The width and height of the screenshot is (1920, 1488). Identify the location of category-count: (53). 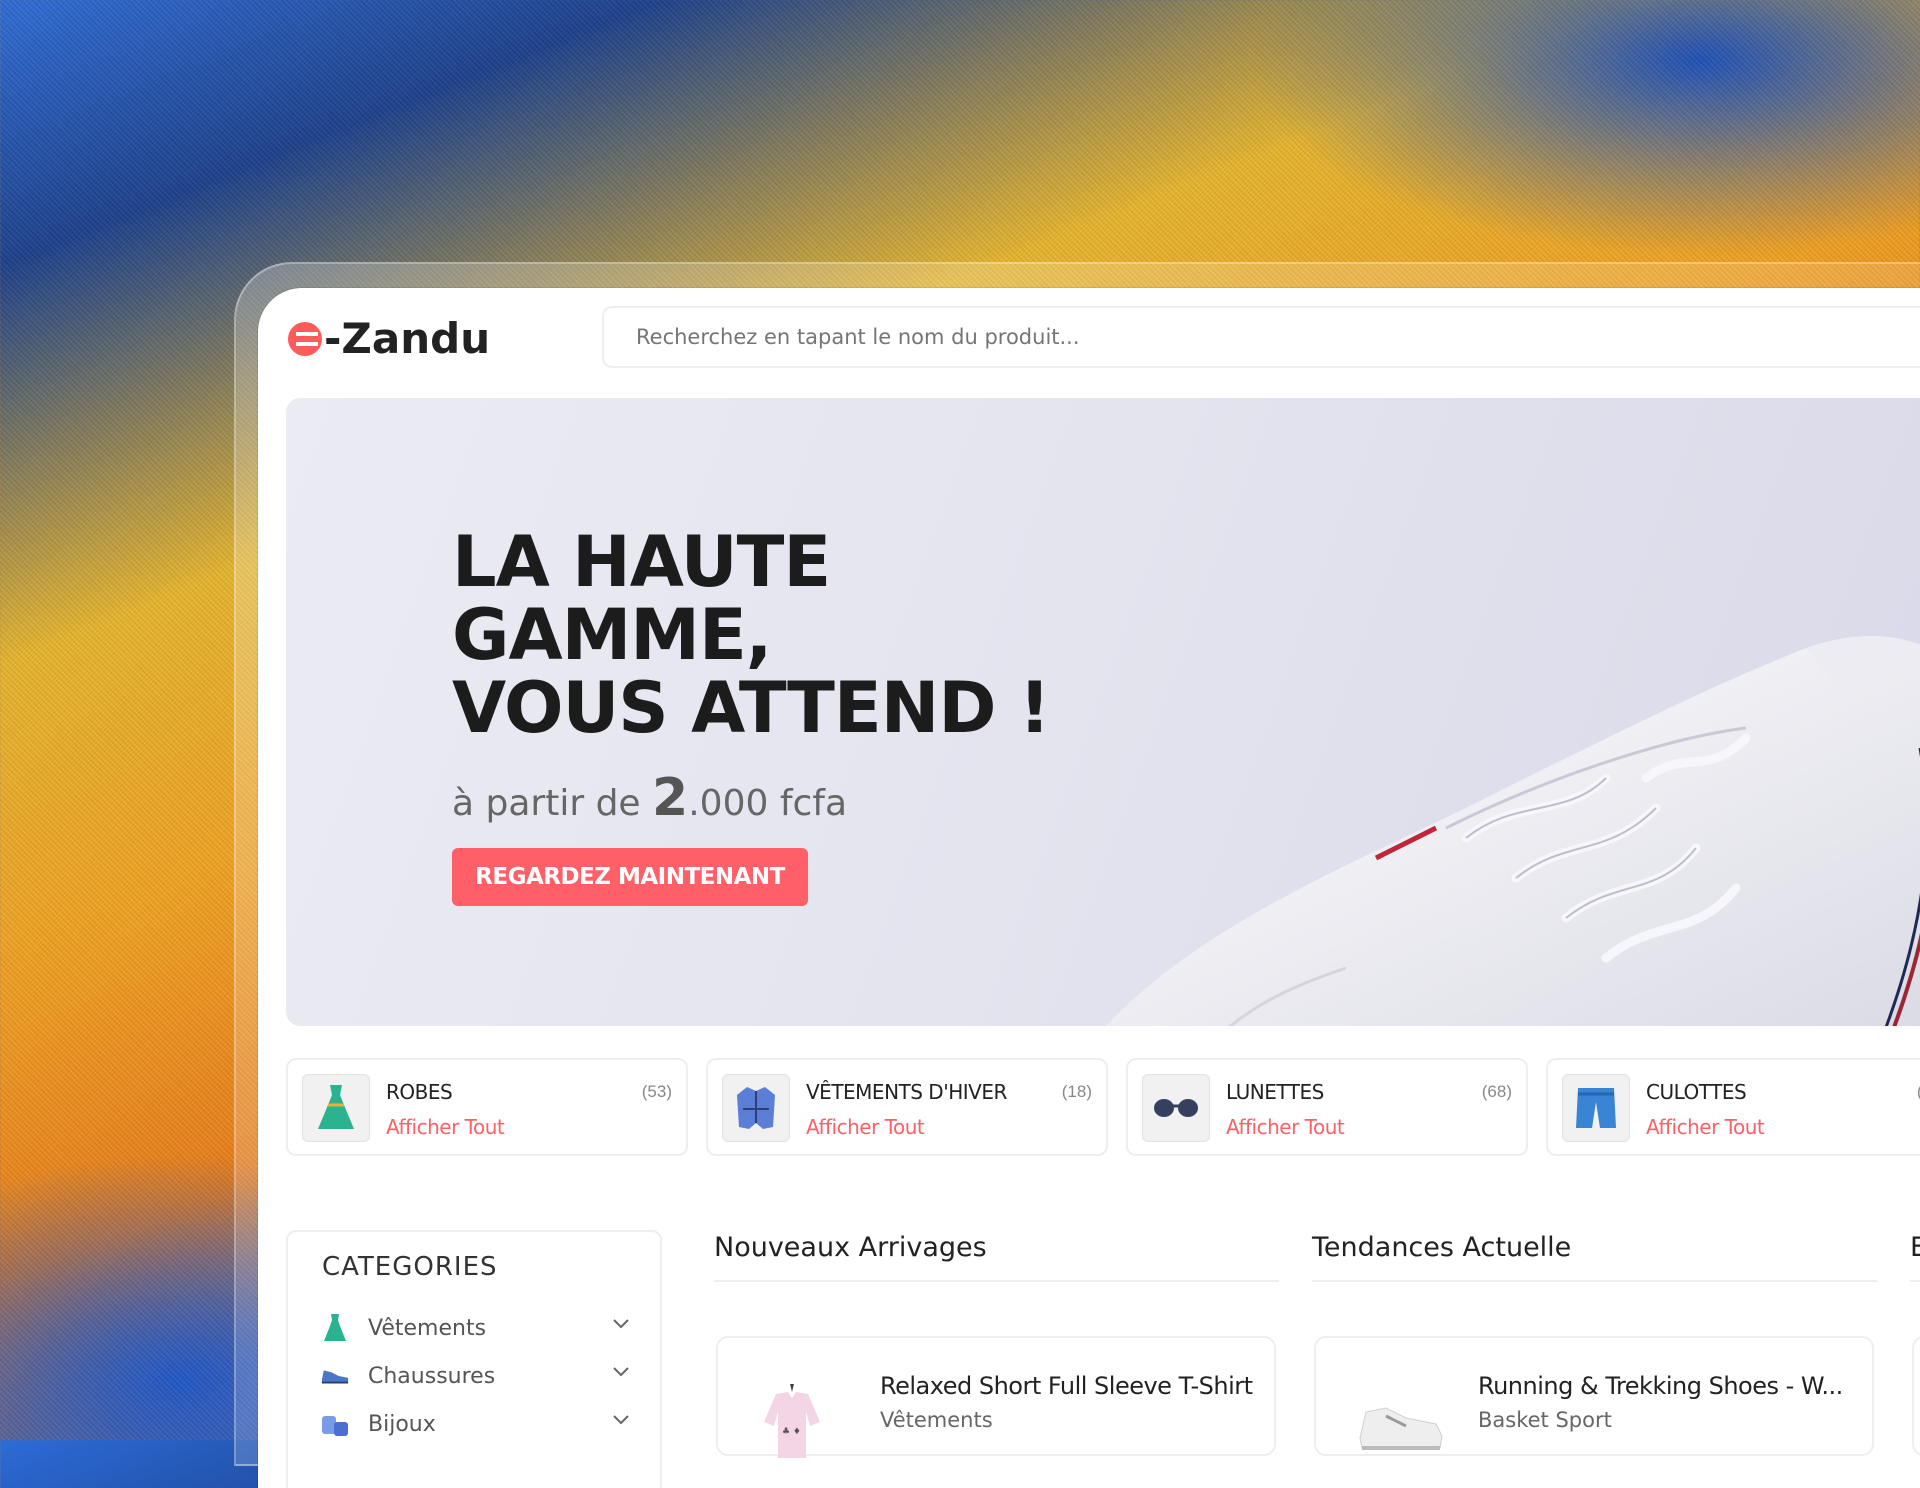
(656, 1091).